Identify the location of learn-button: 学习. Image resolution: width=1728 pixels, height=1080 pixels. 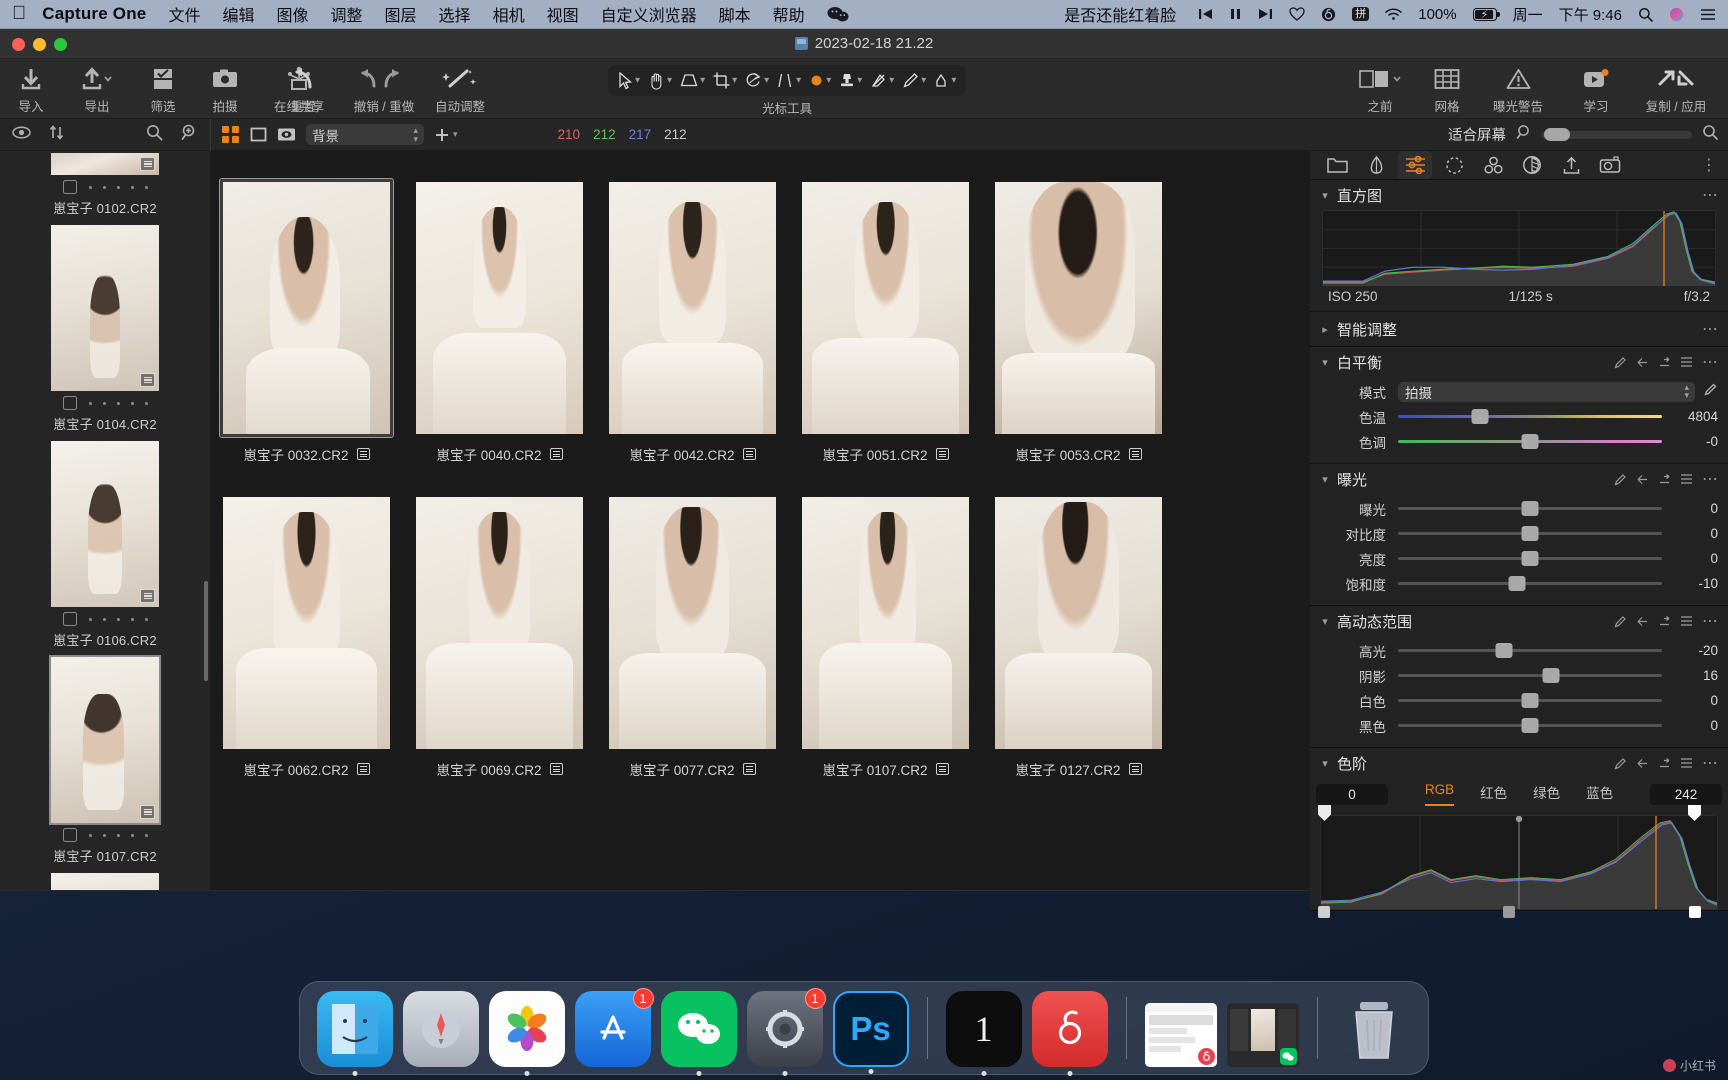
(1596, 87).